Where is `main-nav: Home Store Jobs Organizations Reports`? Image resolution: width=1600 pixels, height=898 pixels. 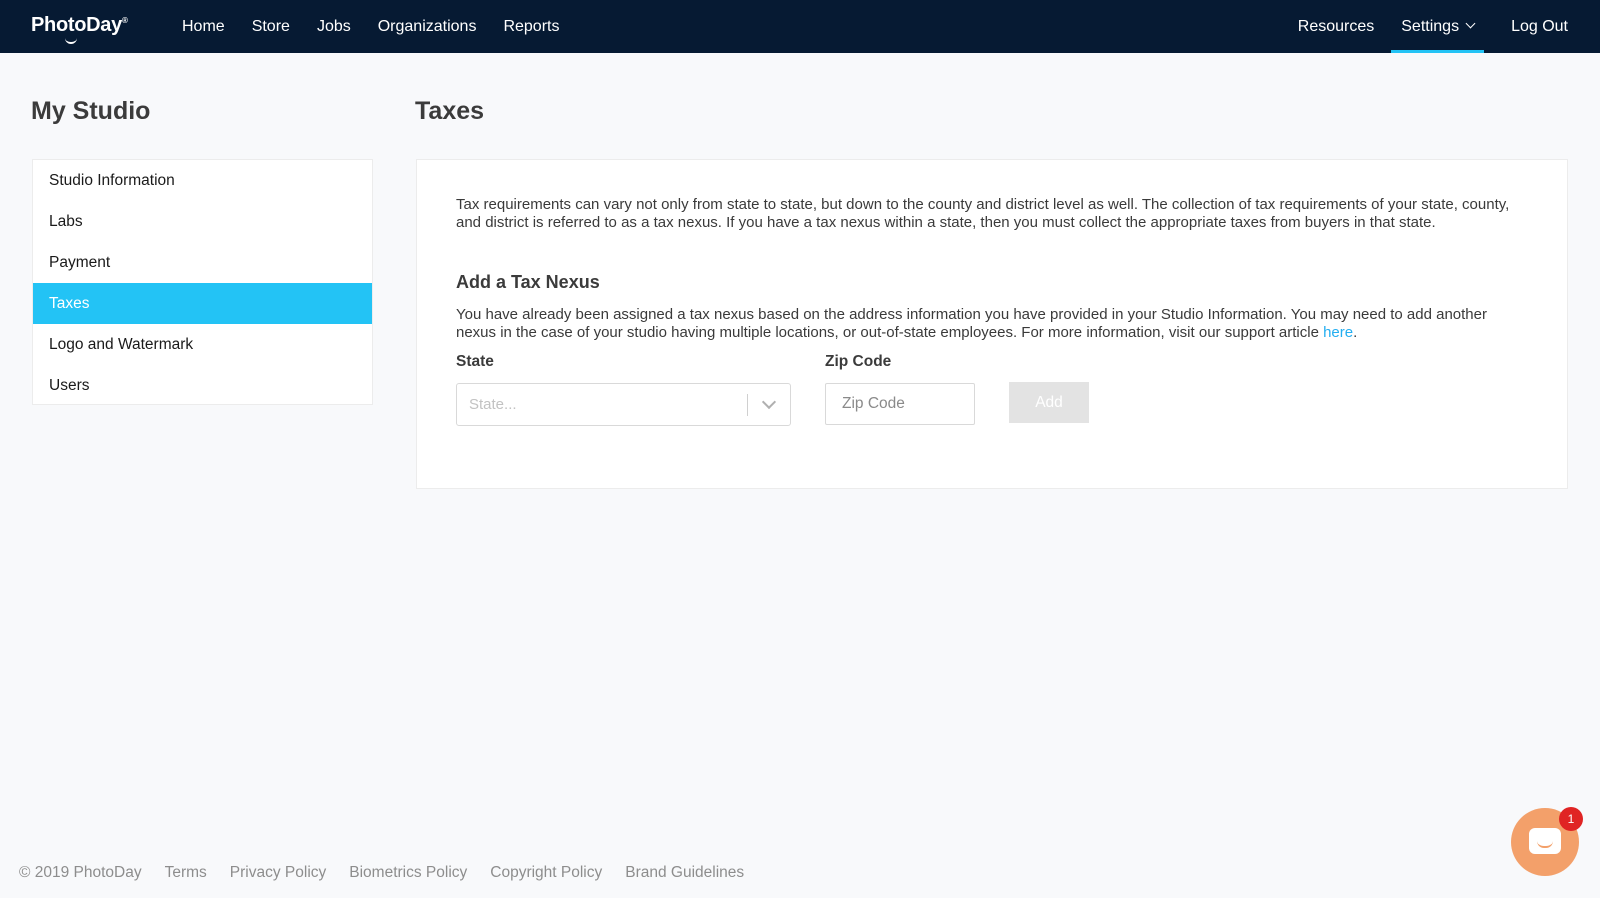 main-nav: Home Store Jobs Organizations Reports is located at coordinates (384, 26).